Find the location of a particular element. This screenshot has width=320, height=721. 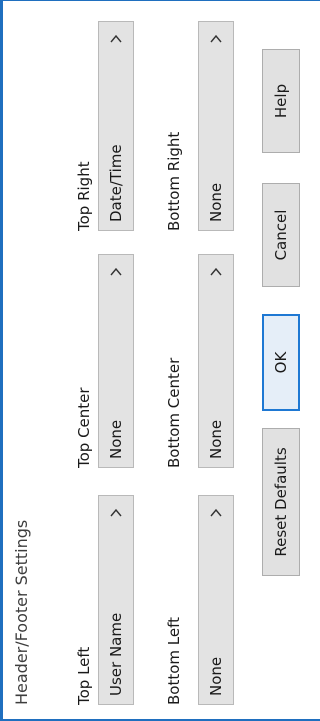

bottom-right-select: None is located at coordinates (216, 126).